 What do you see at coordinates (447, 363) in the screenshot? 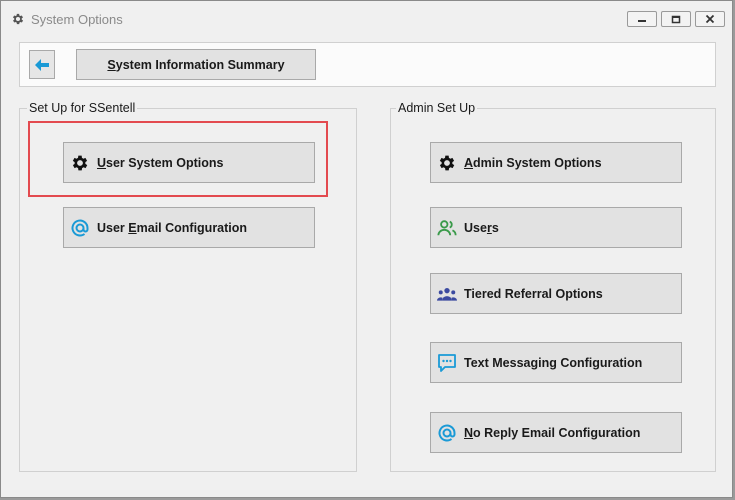
I see `chat-icon` at bounding box center [447, 363].